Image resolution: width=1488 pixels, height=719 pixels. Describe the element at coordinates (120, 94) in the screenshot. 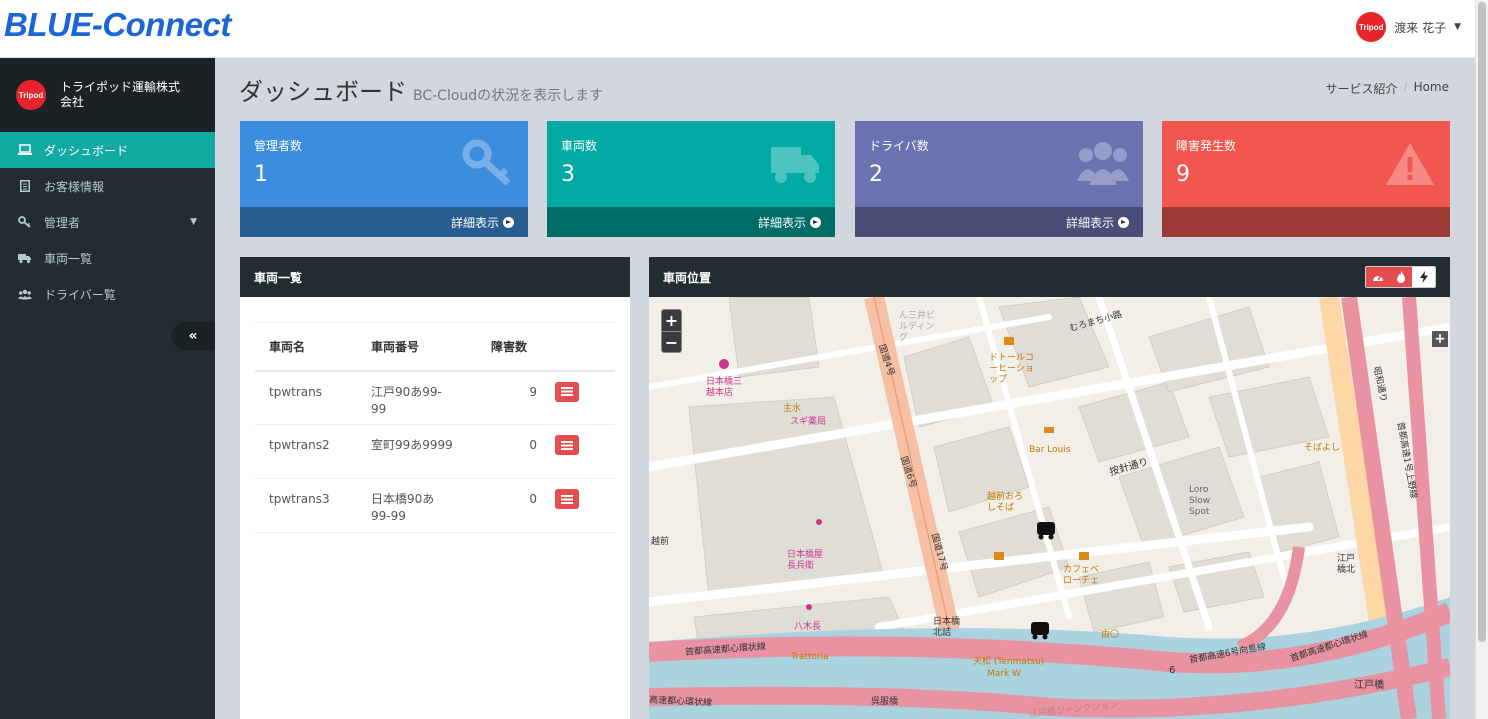

I see `company-name: トライポッド運輸株式会社` at that location.